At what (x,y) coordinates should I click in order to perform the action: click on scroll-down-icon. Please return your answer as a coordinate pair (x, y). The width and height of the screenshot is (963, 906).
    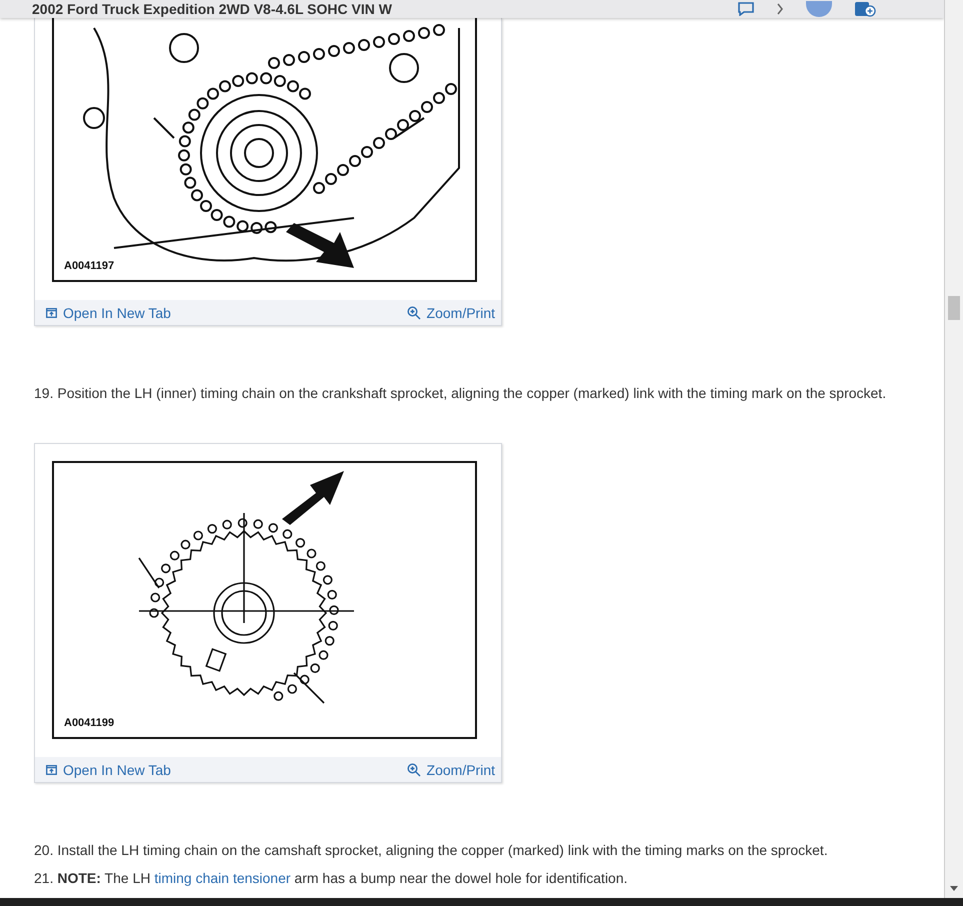
    Looking at the image, I should click on (954, 889).